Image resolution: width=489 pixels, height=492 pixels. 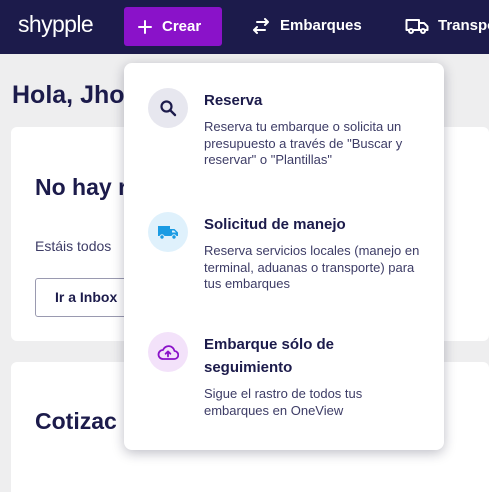 I want to click on menu-item-title: Solicitud de manejo, so click(x=275, y=224).